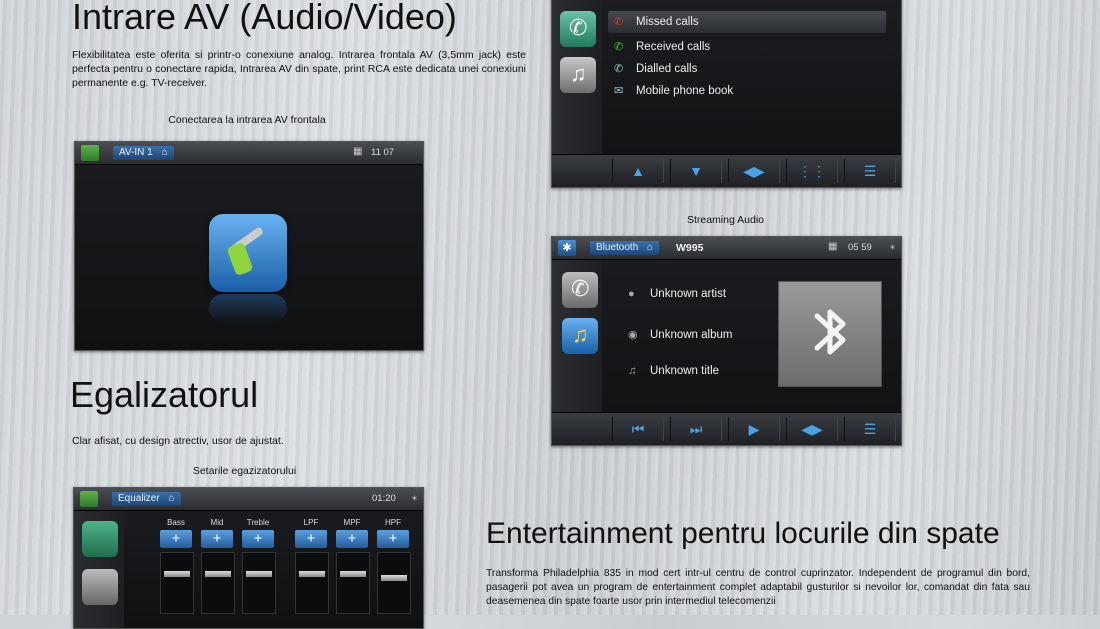 The height and width of the screenshot is (629, 1100). I want to click on menu-item-dialled-calls: ✆ Dialled calls, so click(655, 69).